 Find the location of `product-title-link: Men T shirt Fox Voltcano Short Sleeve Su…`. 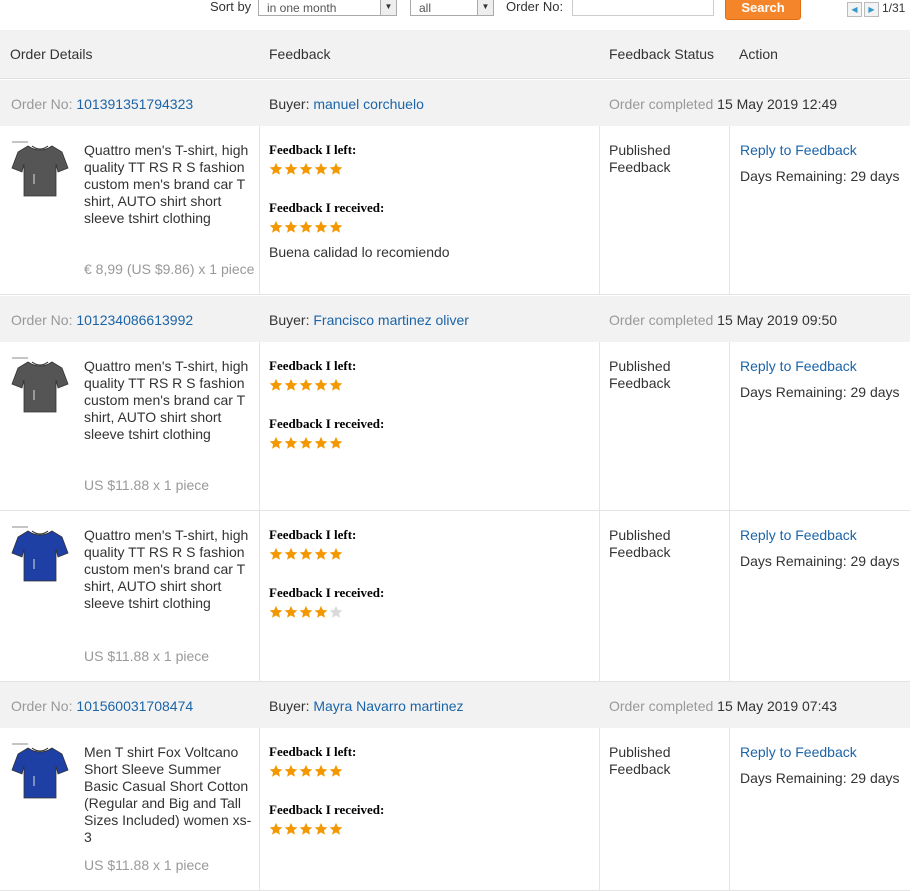

product-title-link: Men T shirt Fox Voltcano Short Sleeve Su… is located at coordinates (169, 795).